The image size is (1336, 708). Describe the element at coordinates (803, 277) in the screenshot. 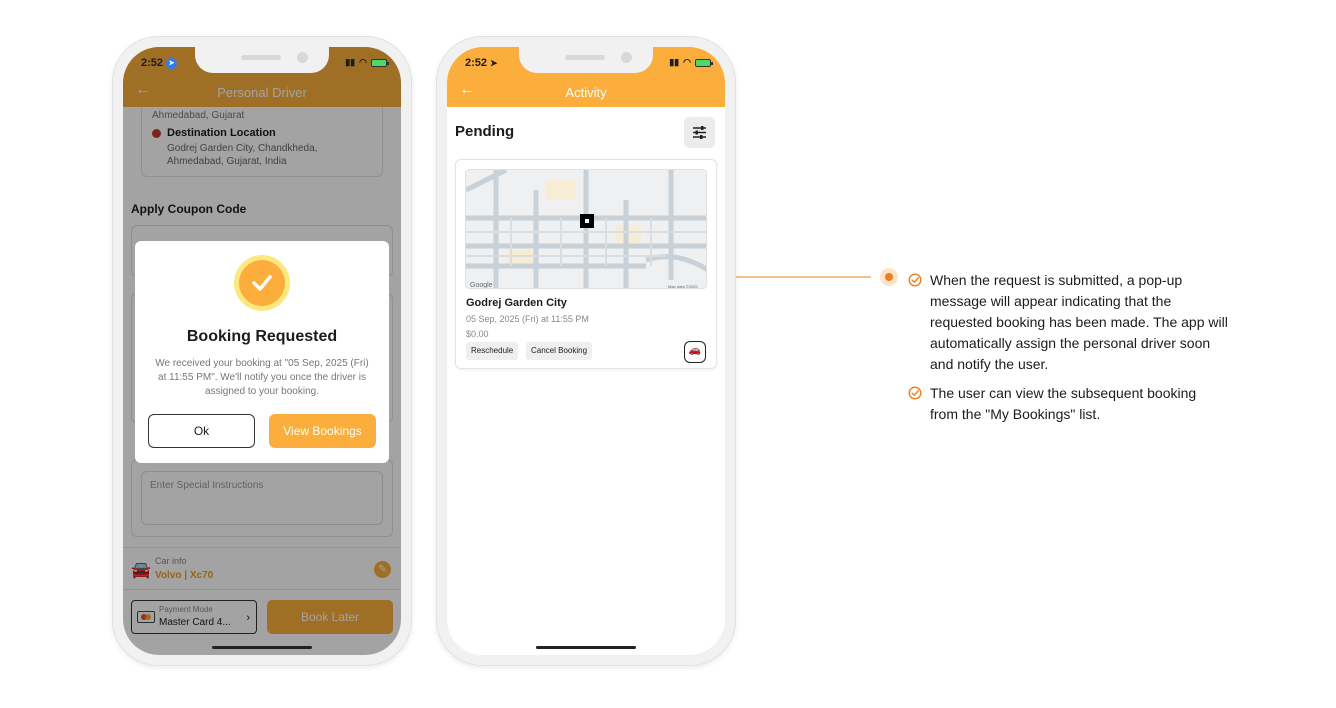

I see `connector-line` at that location.